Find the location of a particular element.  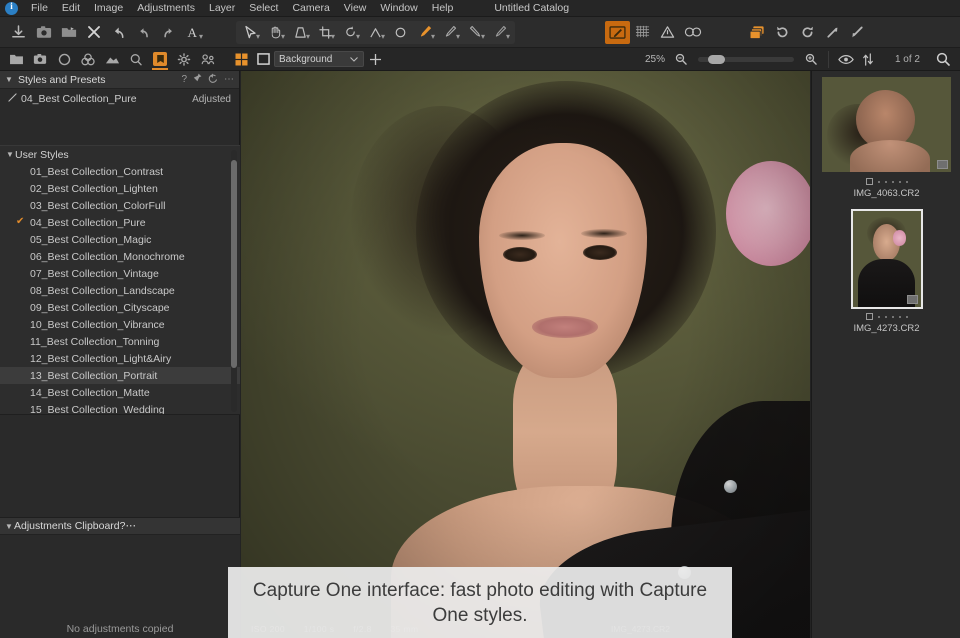

redo-icon is located at coordinates (143, 32).